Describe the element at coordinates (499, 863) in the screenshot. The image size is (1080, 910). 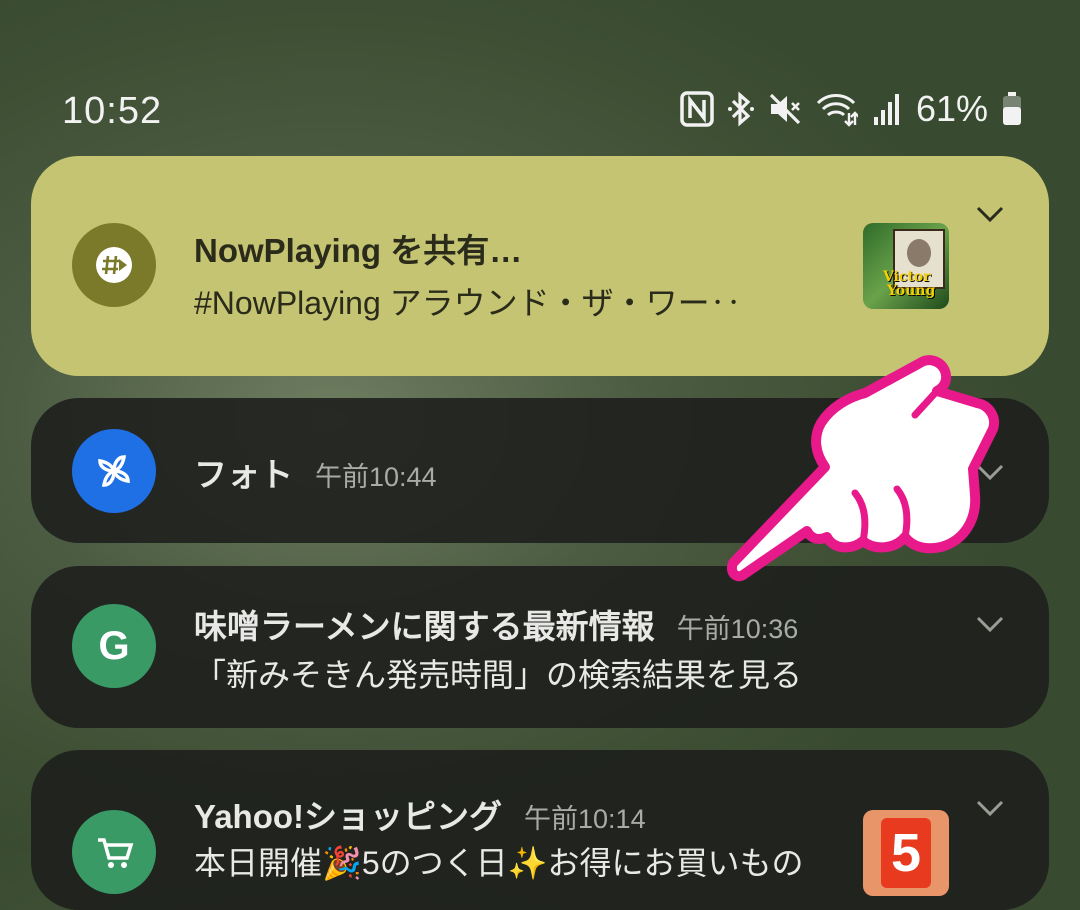
I see `notification-body: 本日開催🎉5のつく日✨お得にお買いもの` at that location.